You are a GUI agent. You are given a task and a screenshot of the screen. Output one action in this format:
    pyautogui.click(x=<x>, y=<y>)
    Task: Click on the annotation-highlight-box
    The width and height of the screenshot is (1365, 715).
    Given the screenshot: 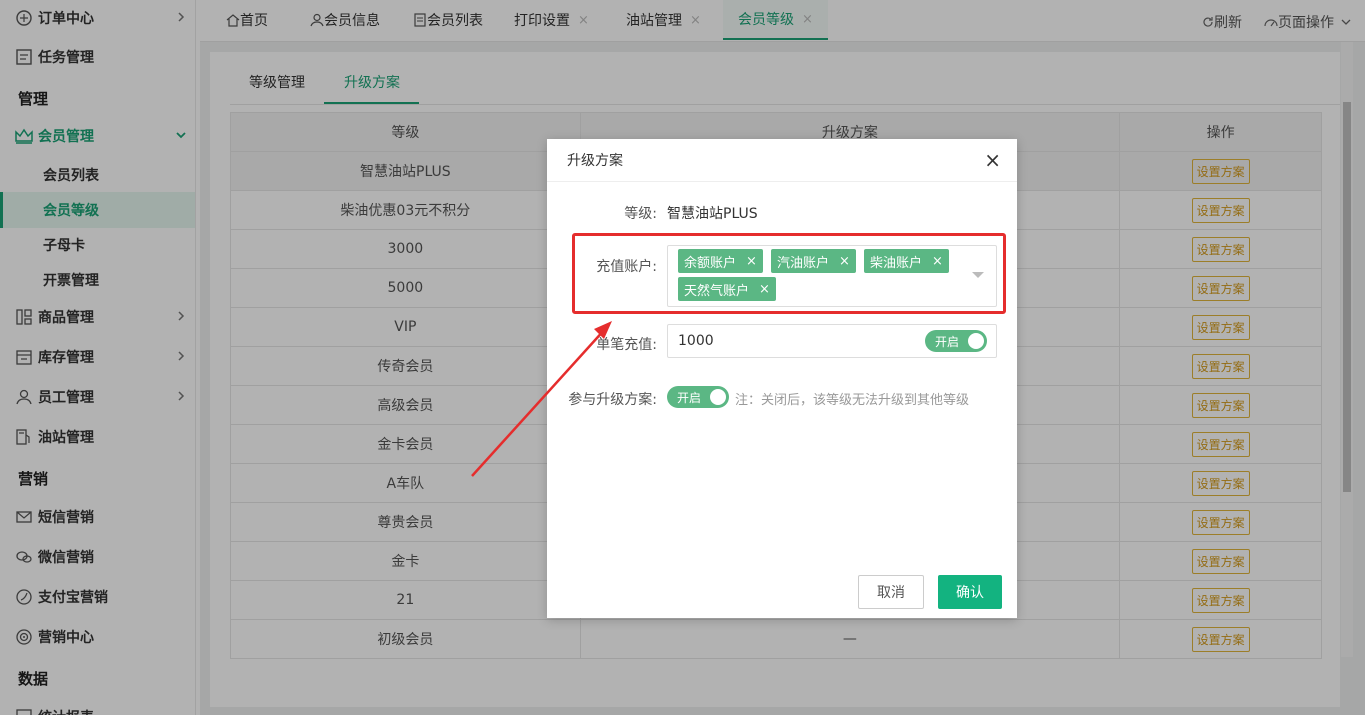 What is the action you would take?
    pyautogui.click(x=789, y=273)
    